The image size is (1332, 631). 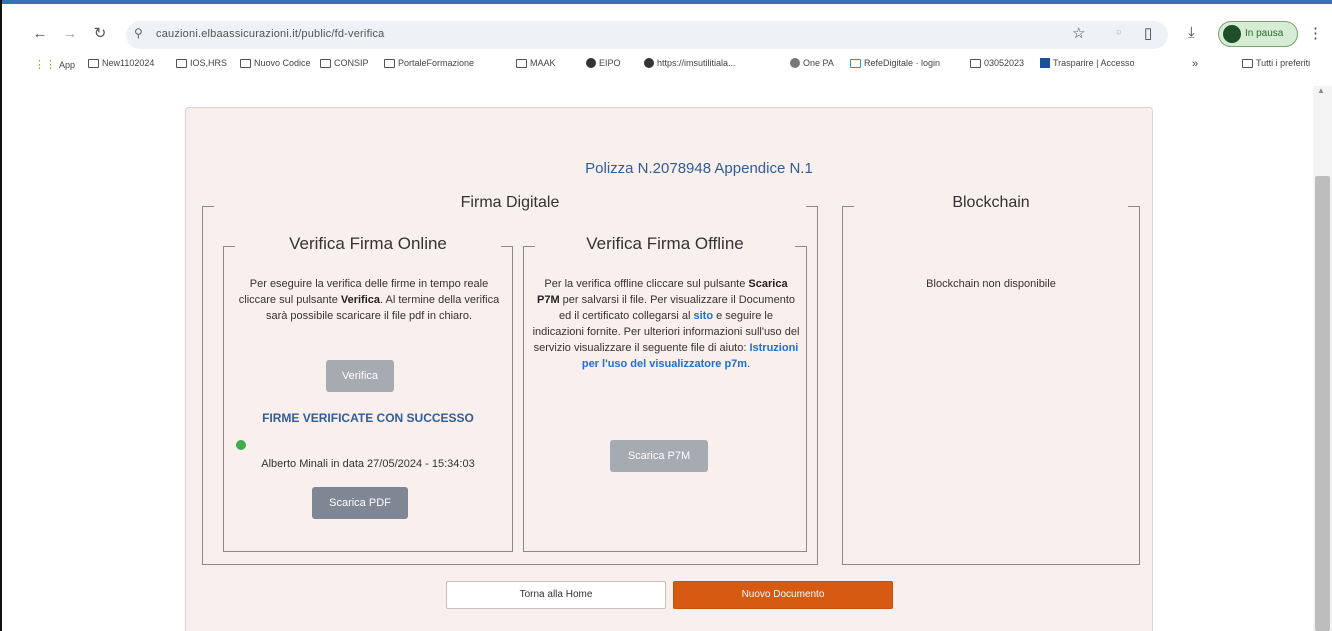 I want to click on doc-icon, so click(x=855, y=63).